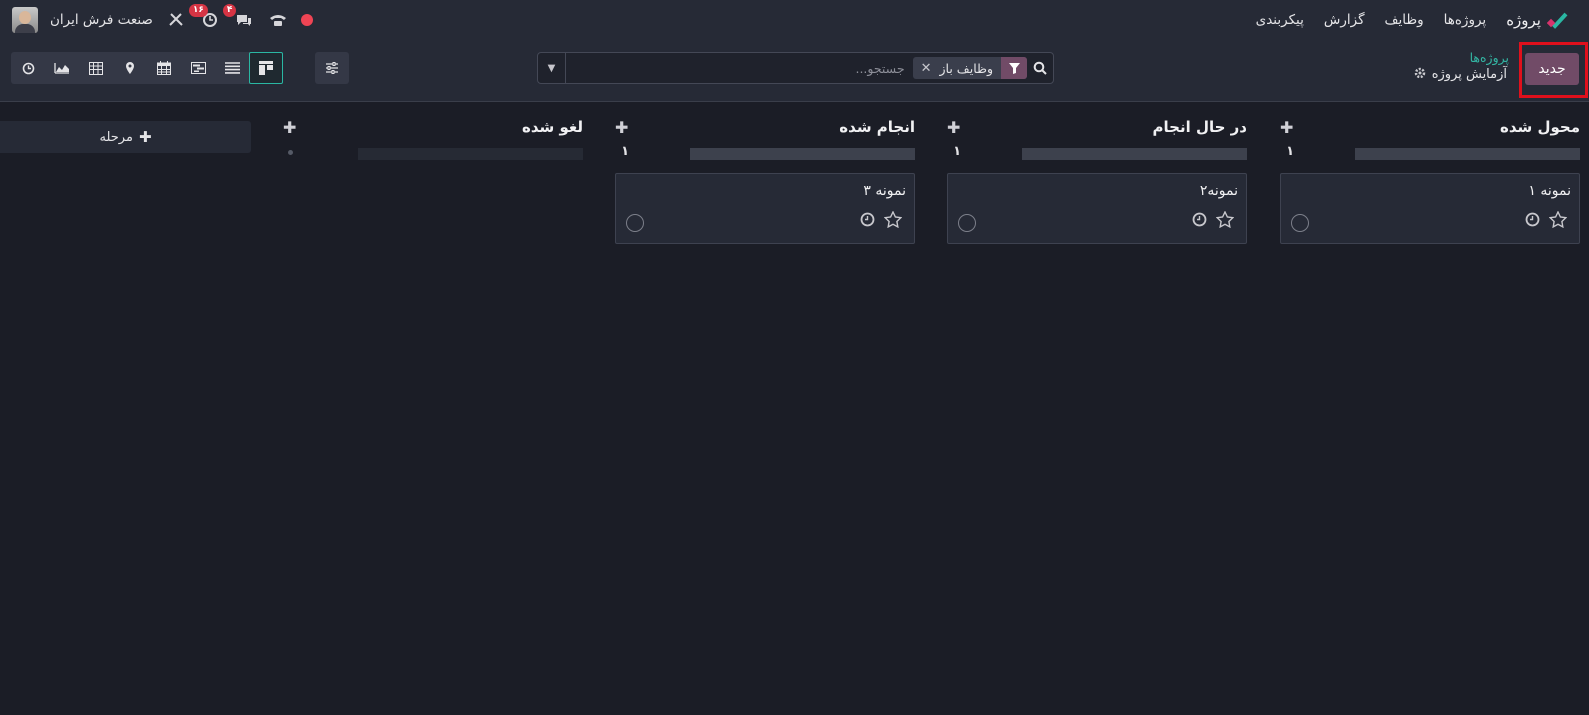 The image size is (1589, 715). What do you see at coordinates (130, 68) in the screenshot?
I see `map-view-icon` at bounding box center [130, 68].